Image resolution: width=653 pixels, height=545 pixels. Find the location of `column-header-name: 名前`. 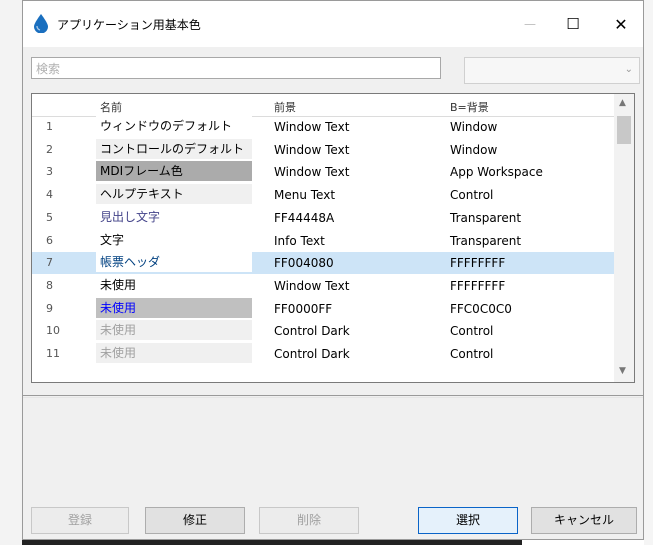

column-header-name: 名前 is located at coordinates (111, 107).